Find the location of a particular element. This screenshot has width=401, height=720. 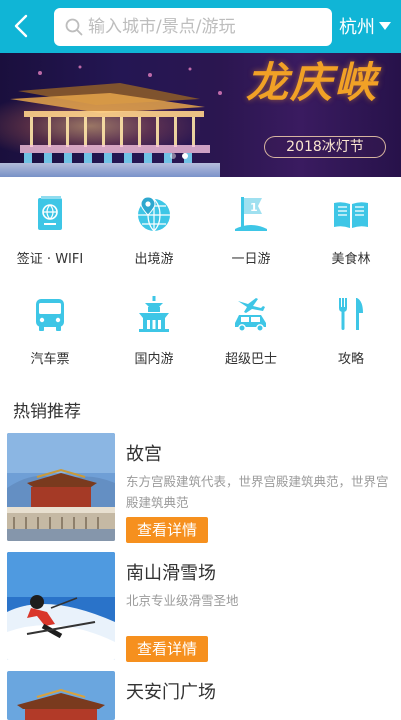

city-label: 杭州 is located at coordinates (357, 27).